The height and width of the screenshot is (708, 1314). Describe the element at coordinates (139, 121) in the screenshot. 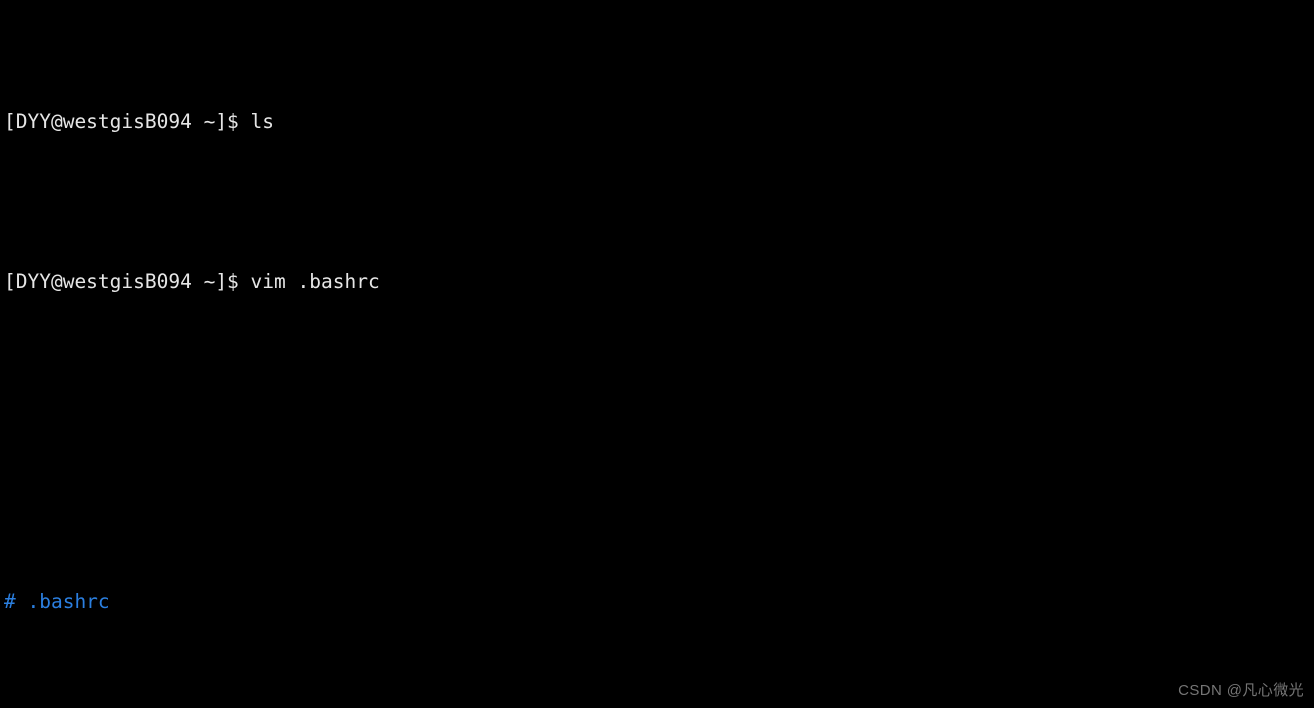

I see `scrollback-clipped-text: [DYY@westgisB094 ~]$ ls` at that location.